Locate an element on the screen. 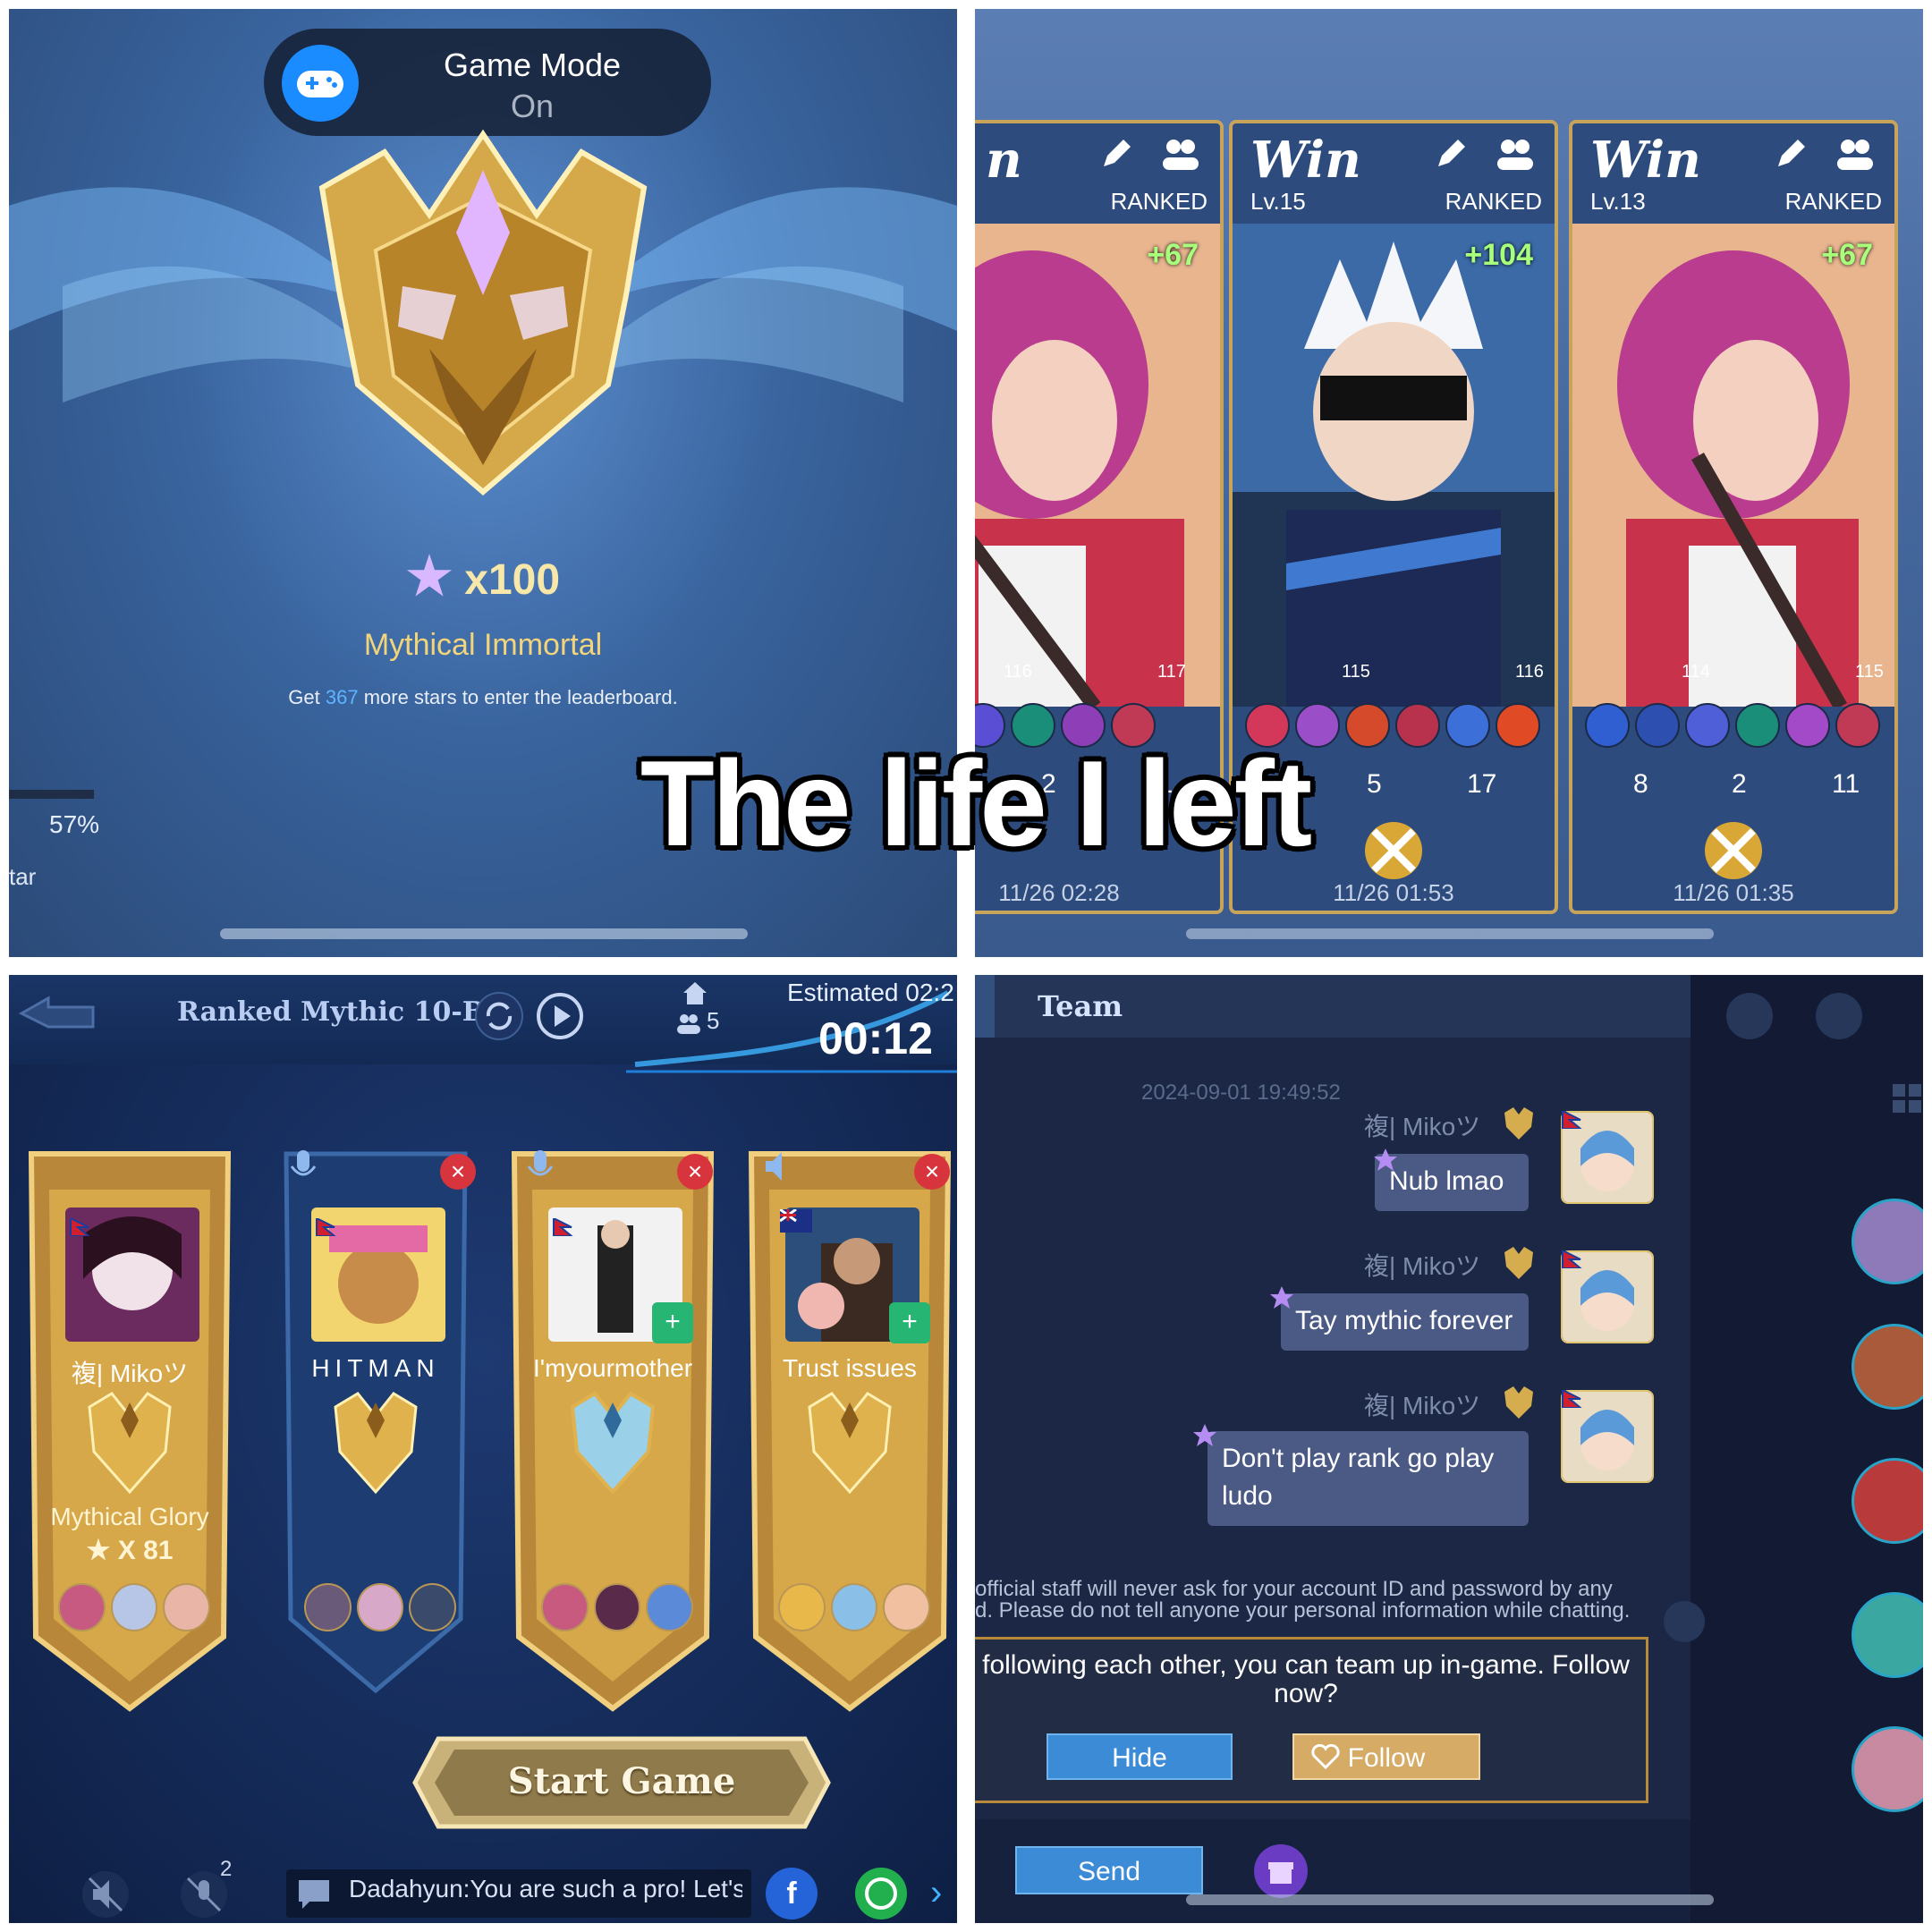  hide-button: Hide is located at coordinates (1139, 1756).